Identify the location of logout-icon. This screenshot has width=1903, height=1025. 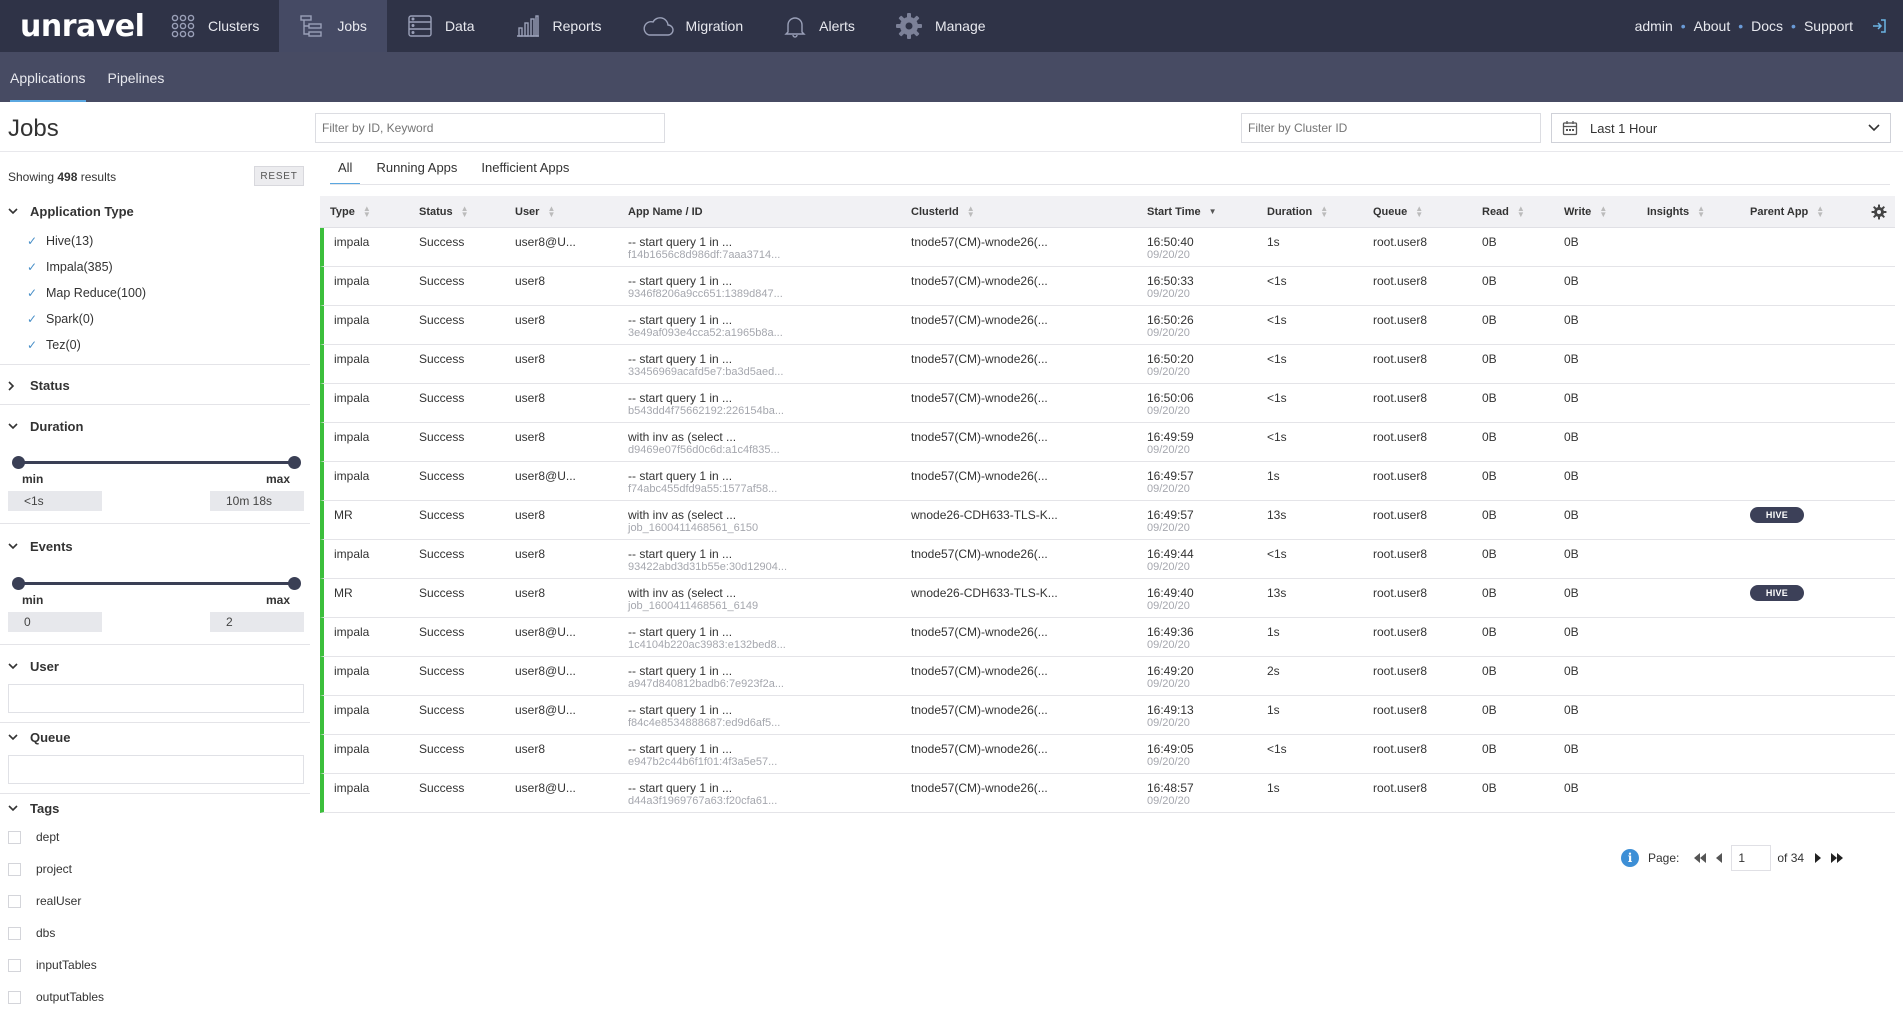
(1879, 26).